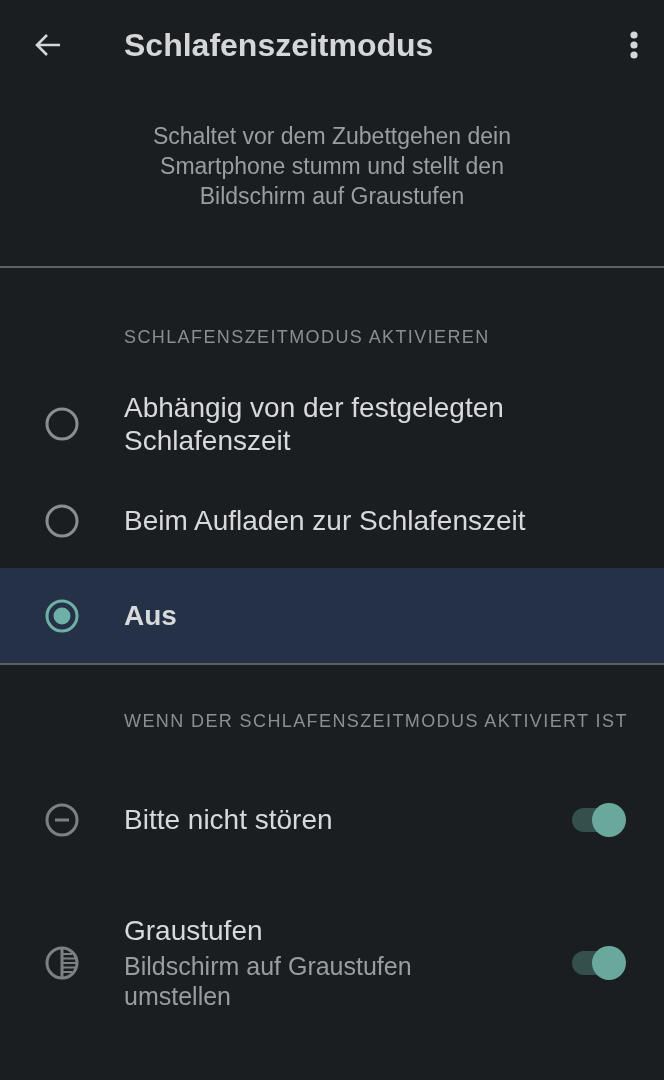  What do you see at coordinates (332, 424) in the screenshot?
I see `radio-option: Abhängig von der festgelegten Schlafenszeit` at bounding box center [332, 424].